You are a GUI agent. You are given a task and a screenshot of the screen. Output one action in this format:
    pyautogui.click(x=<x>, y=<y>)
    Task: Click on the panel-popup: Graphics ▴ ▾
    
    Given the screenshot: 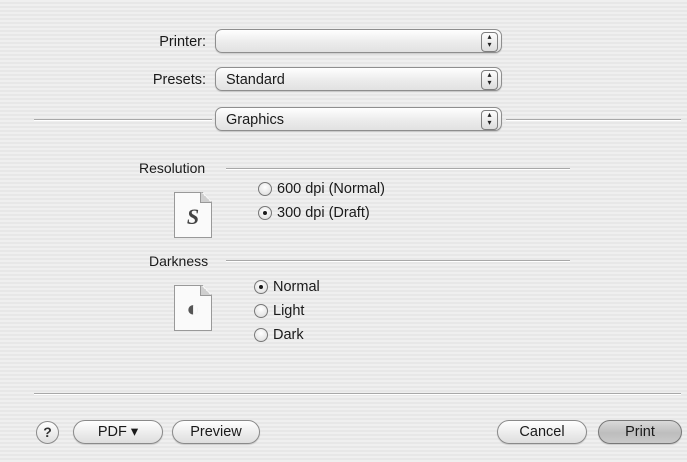 What is the action you would take?
    pyautogui.click(x=358, y=119)
    